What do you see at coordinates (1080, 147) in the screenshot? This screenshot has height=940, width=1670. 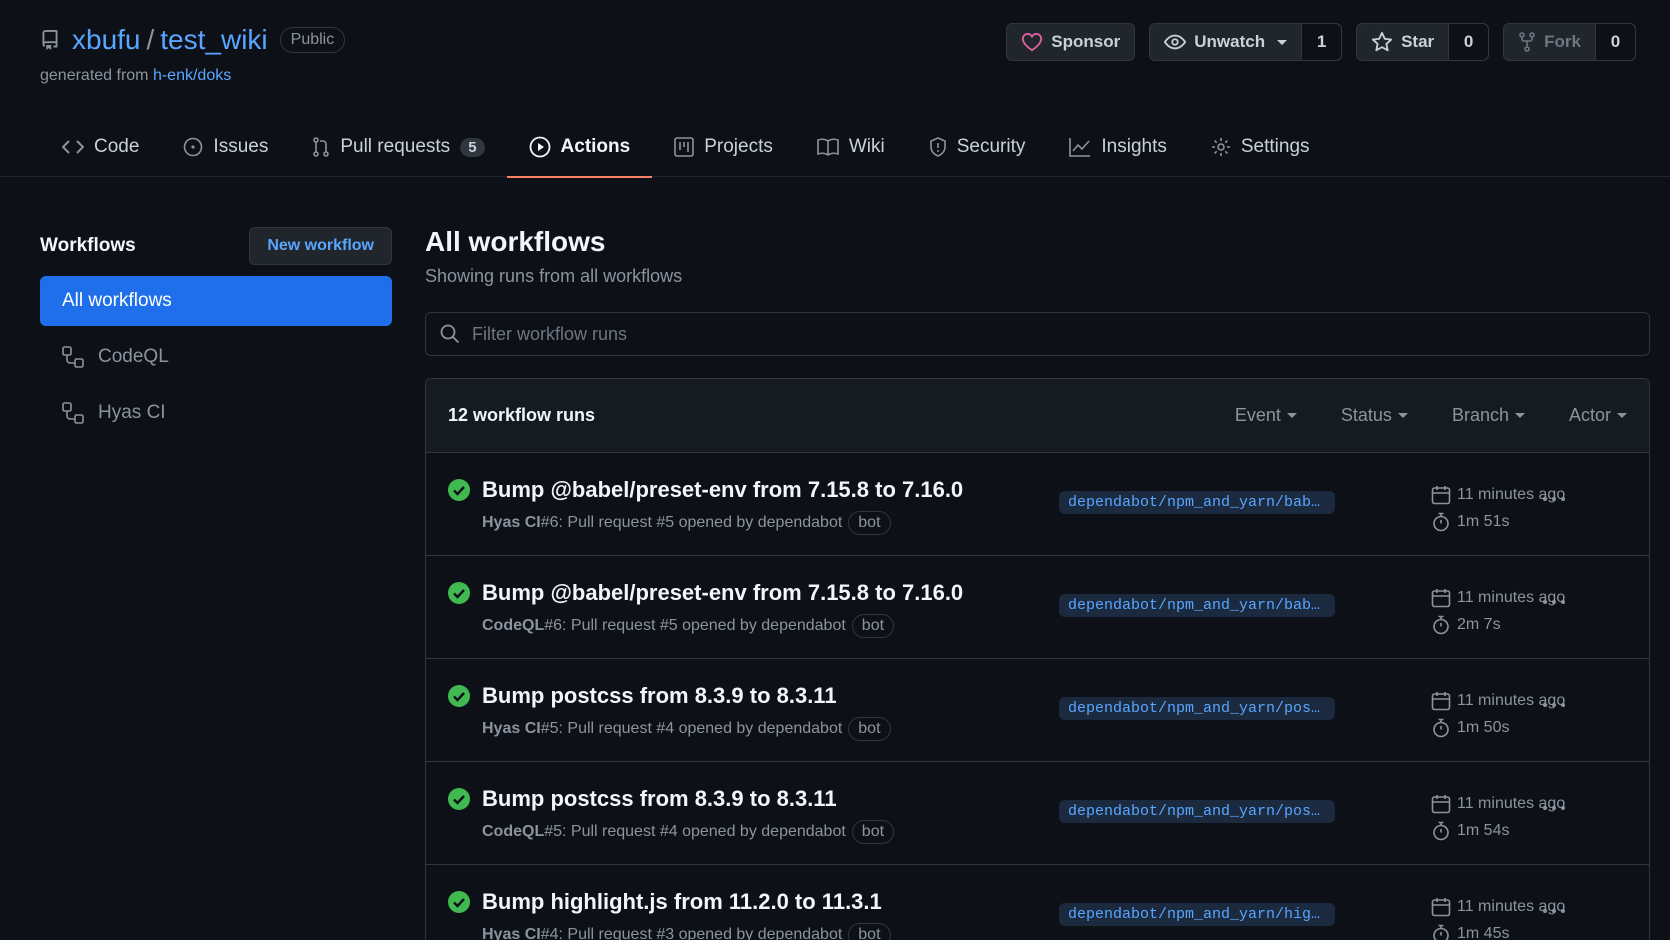 I see `graph-icon` at bounding box center [1080, 147].